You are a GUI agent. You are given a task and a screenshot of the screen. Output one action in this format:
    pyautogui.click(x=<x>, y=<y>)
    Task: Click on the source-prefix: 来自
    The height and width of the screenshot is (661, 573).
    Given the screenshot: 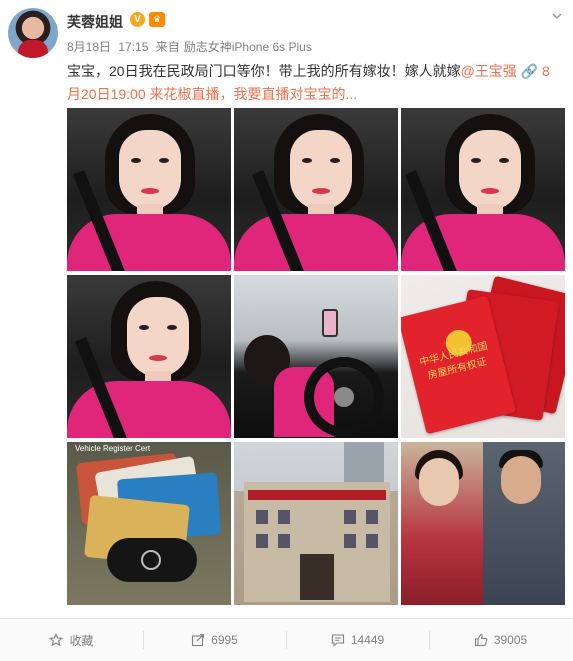 What is the action you would take?
    pyautogui.click(x=167, y=47)
    